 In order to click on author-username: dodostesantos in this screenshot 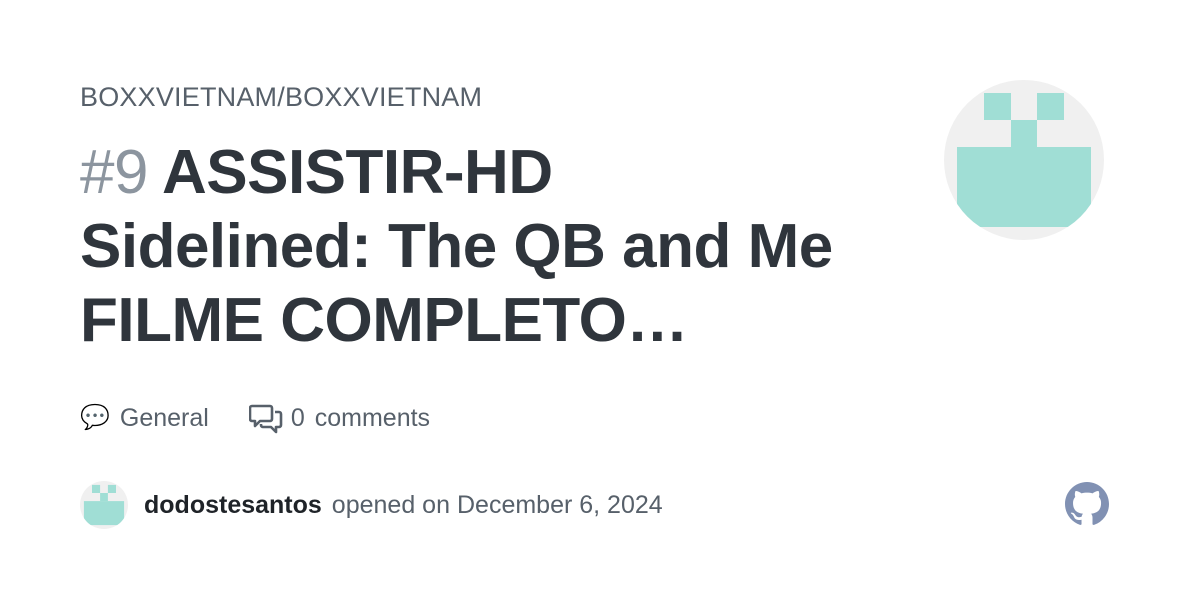, I will do `click(233, 505)`.